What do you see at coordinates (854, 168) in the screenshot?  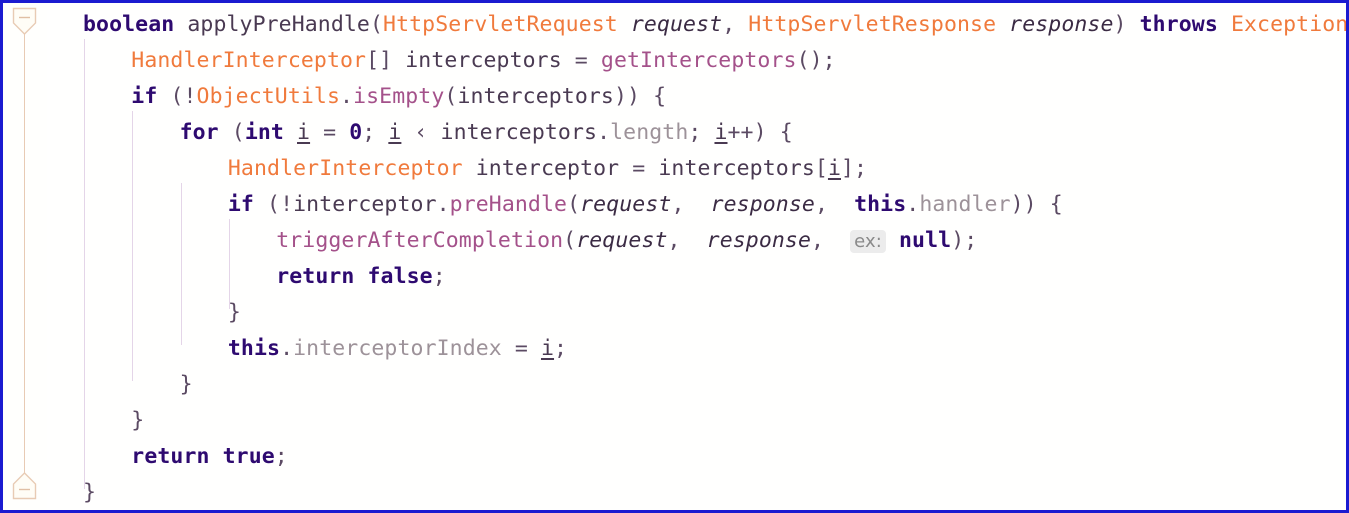 I see `code-token-punct: ];` at bounding box center [854, 168].